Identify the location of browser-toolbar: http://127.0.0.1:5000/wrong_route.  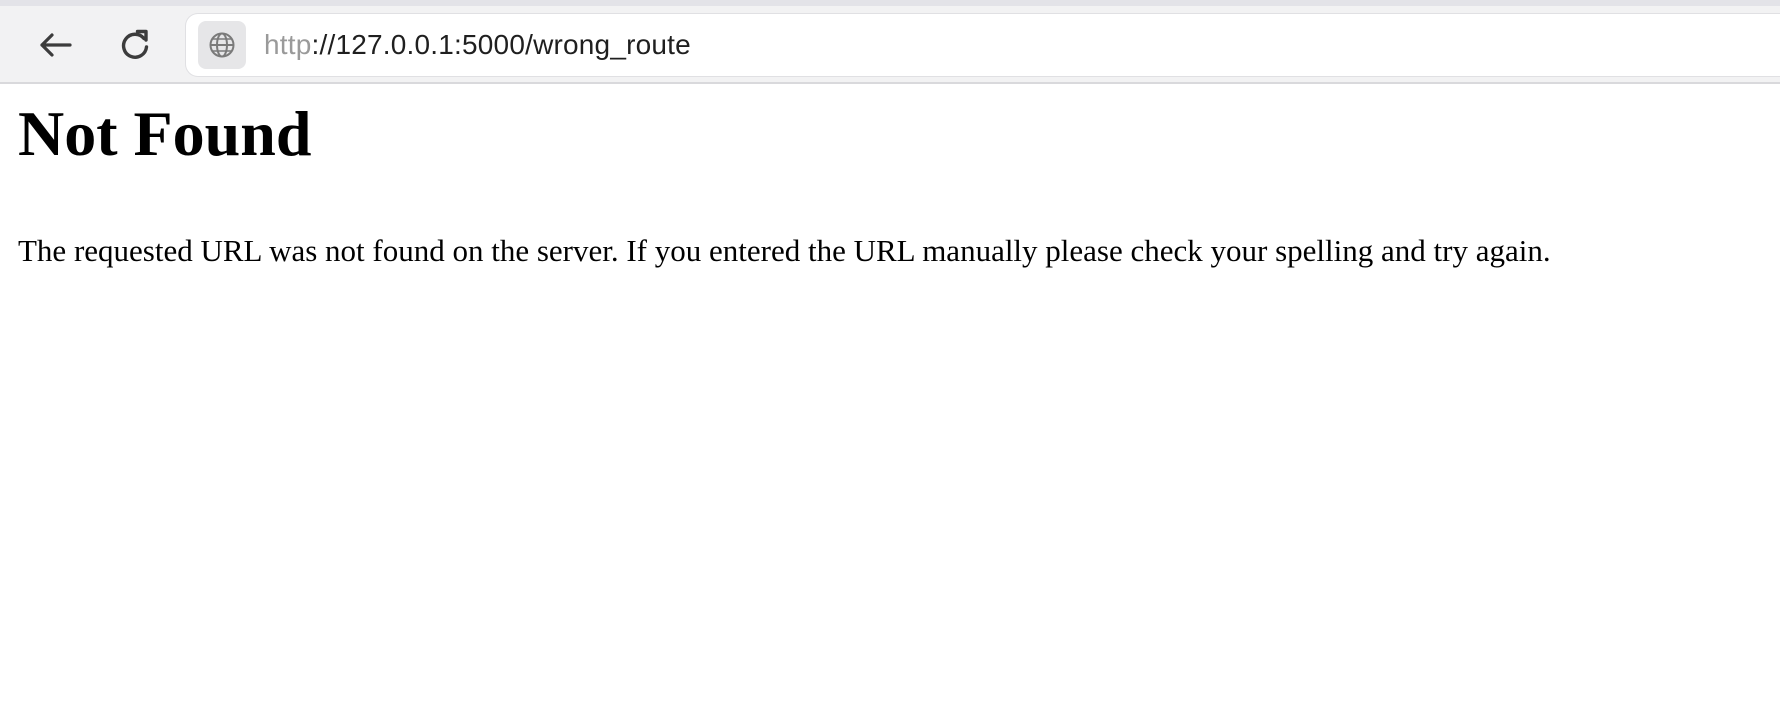
(890, 45).